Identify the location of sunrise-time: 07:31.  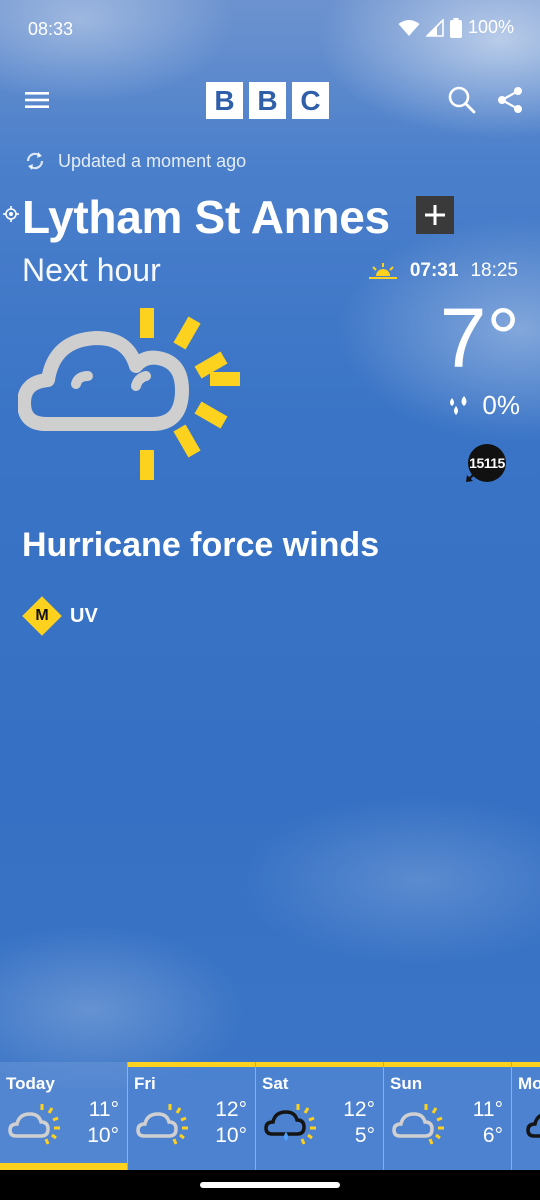
(434, 270).